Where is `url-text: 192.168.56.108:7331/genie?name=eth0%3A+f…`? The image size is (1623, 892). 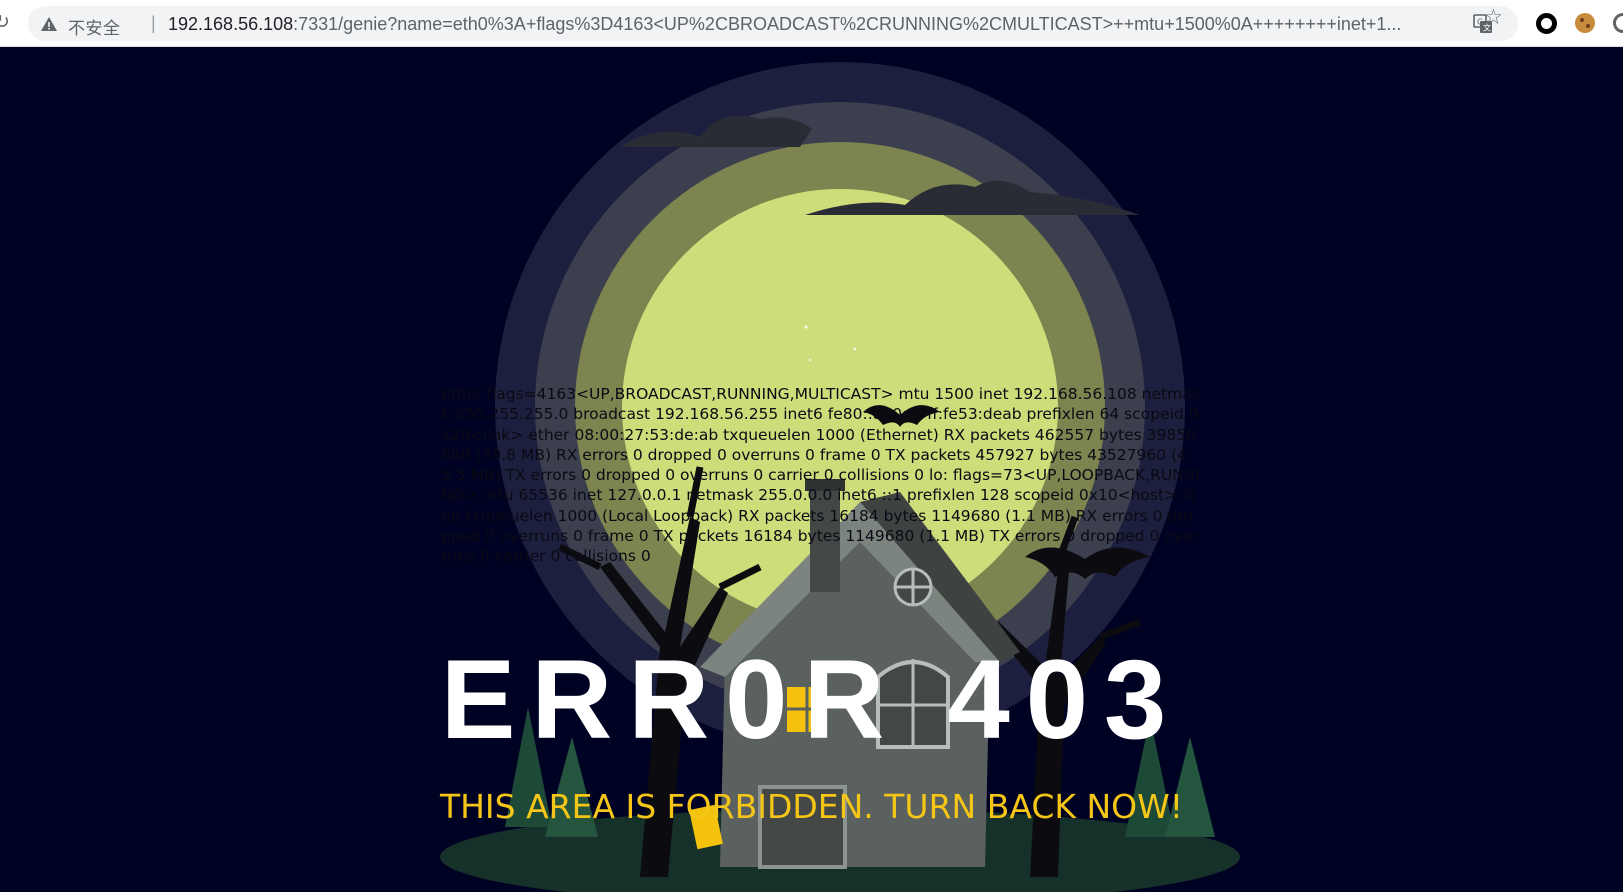 url-text: 192.168.56.108:7331/genie?name=eth0%3A+f… is located at coordinates (798, 24).